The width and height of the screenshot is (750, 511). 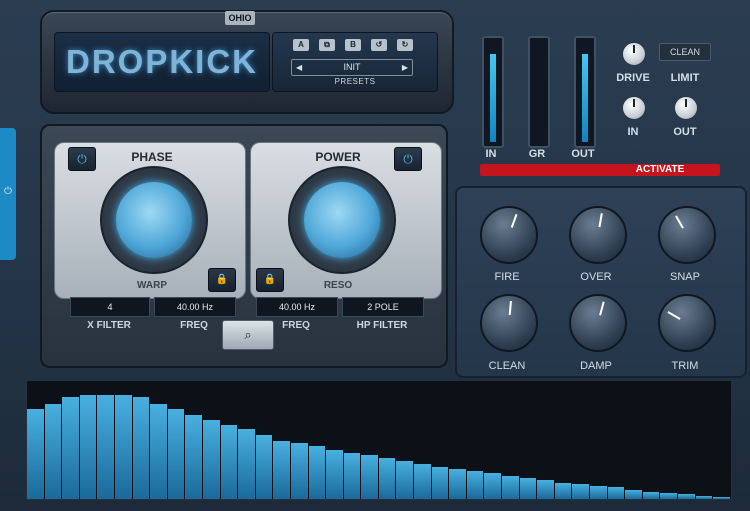 I want to click on preset-copy-button: ⧉, so click(x=327, y=45).